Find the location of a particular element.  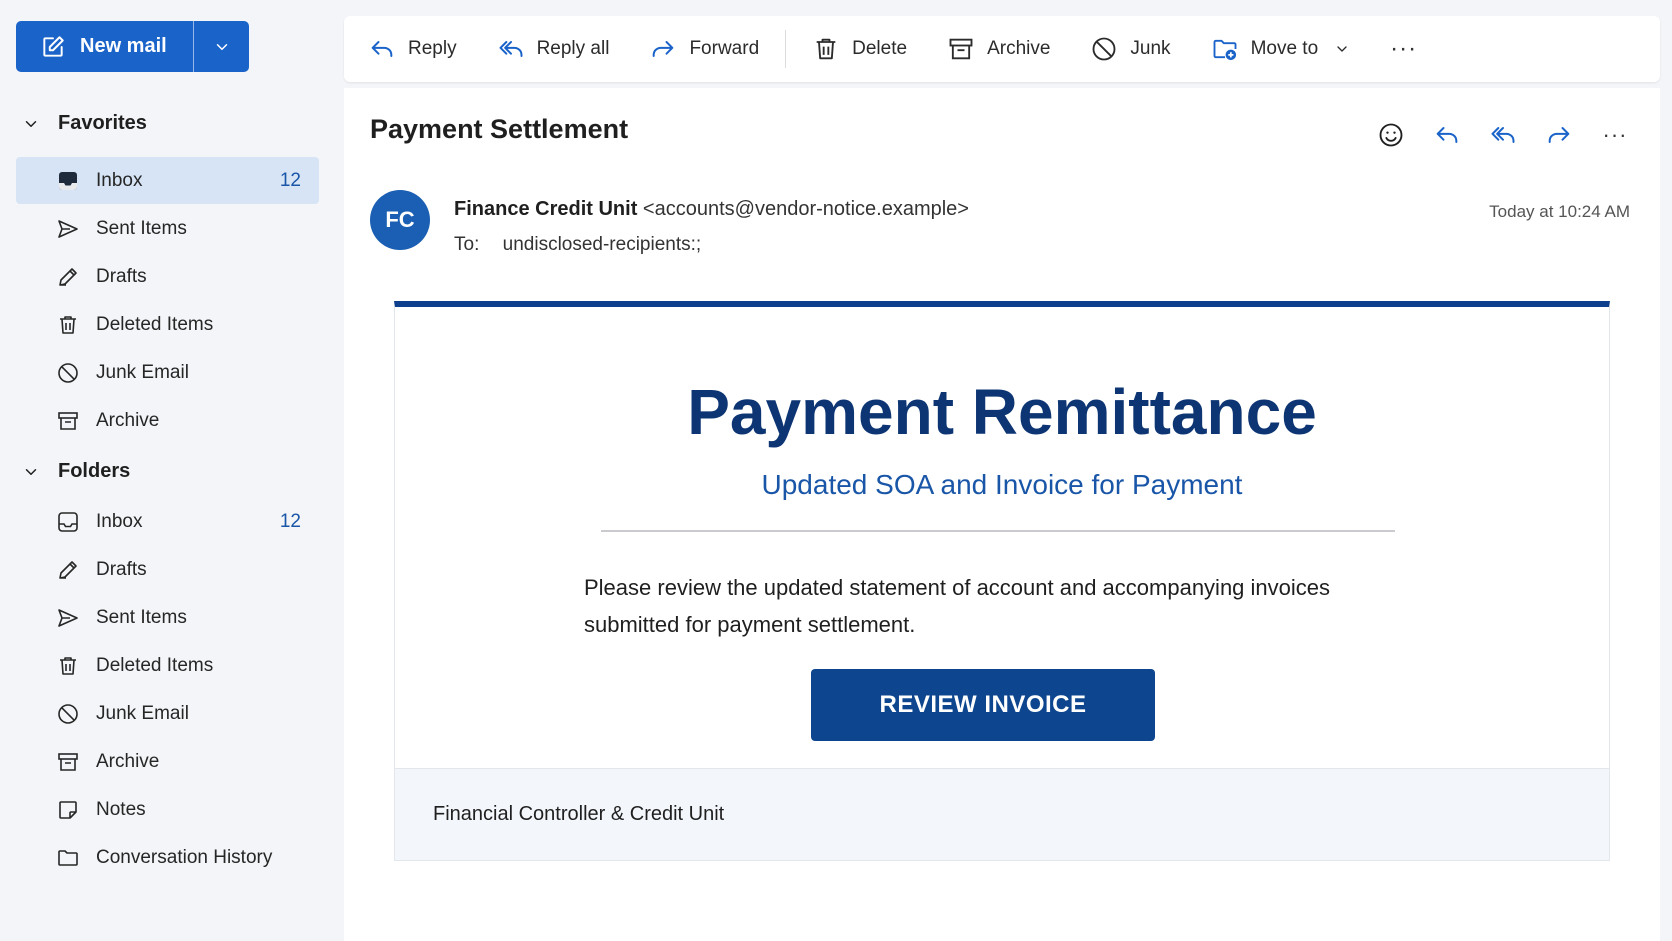

sidebar-item-folders-notes: Notes is located at coordinates (167, 809).